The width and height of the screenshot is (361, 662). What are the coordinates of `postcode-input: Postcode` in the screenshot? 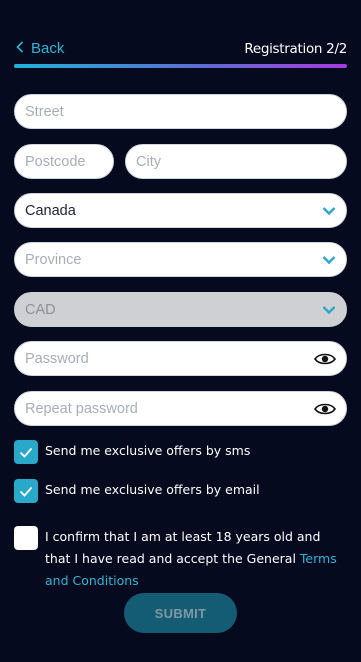 It's located at (64, 161).